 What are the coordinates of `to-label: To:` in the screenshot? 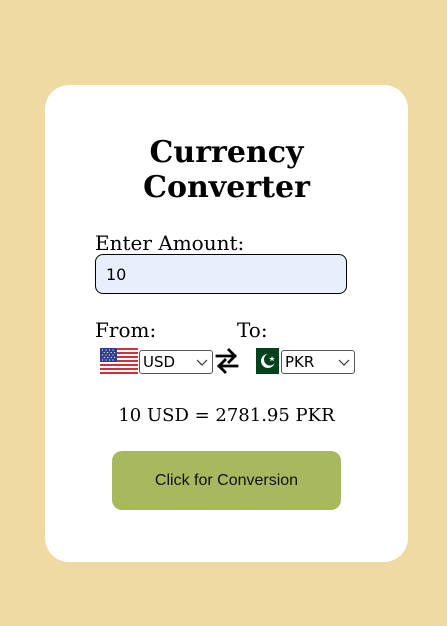 It's located at (252, 330).